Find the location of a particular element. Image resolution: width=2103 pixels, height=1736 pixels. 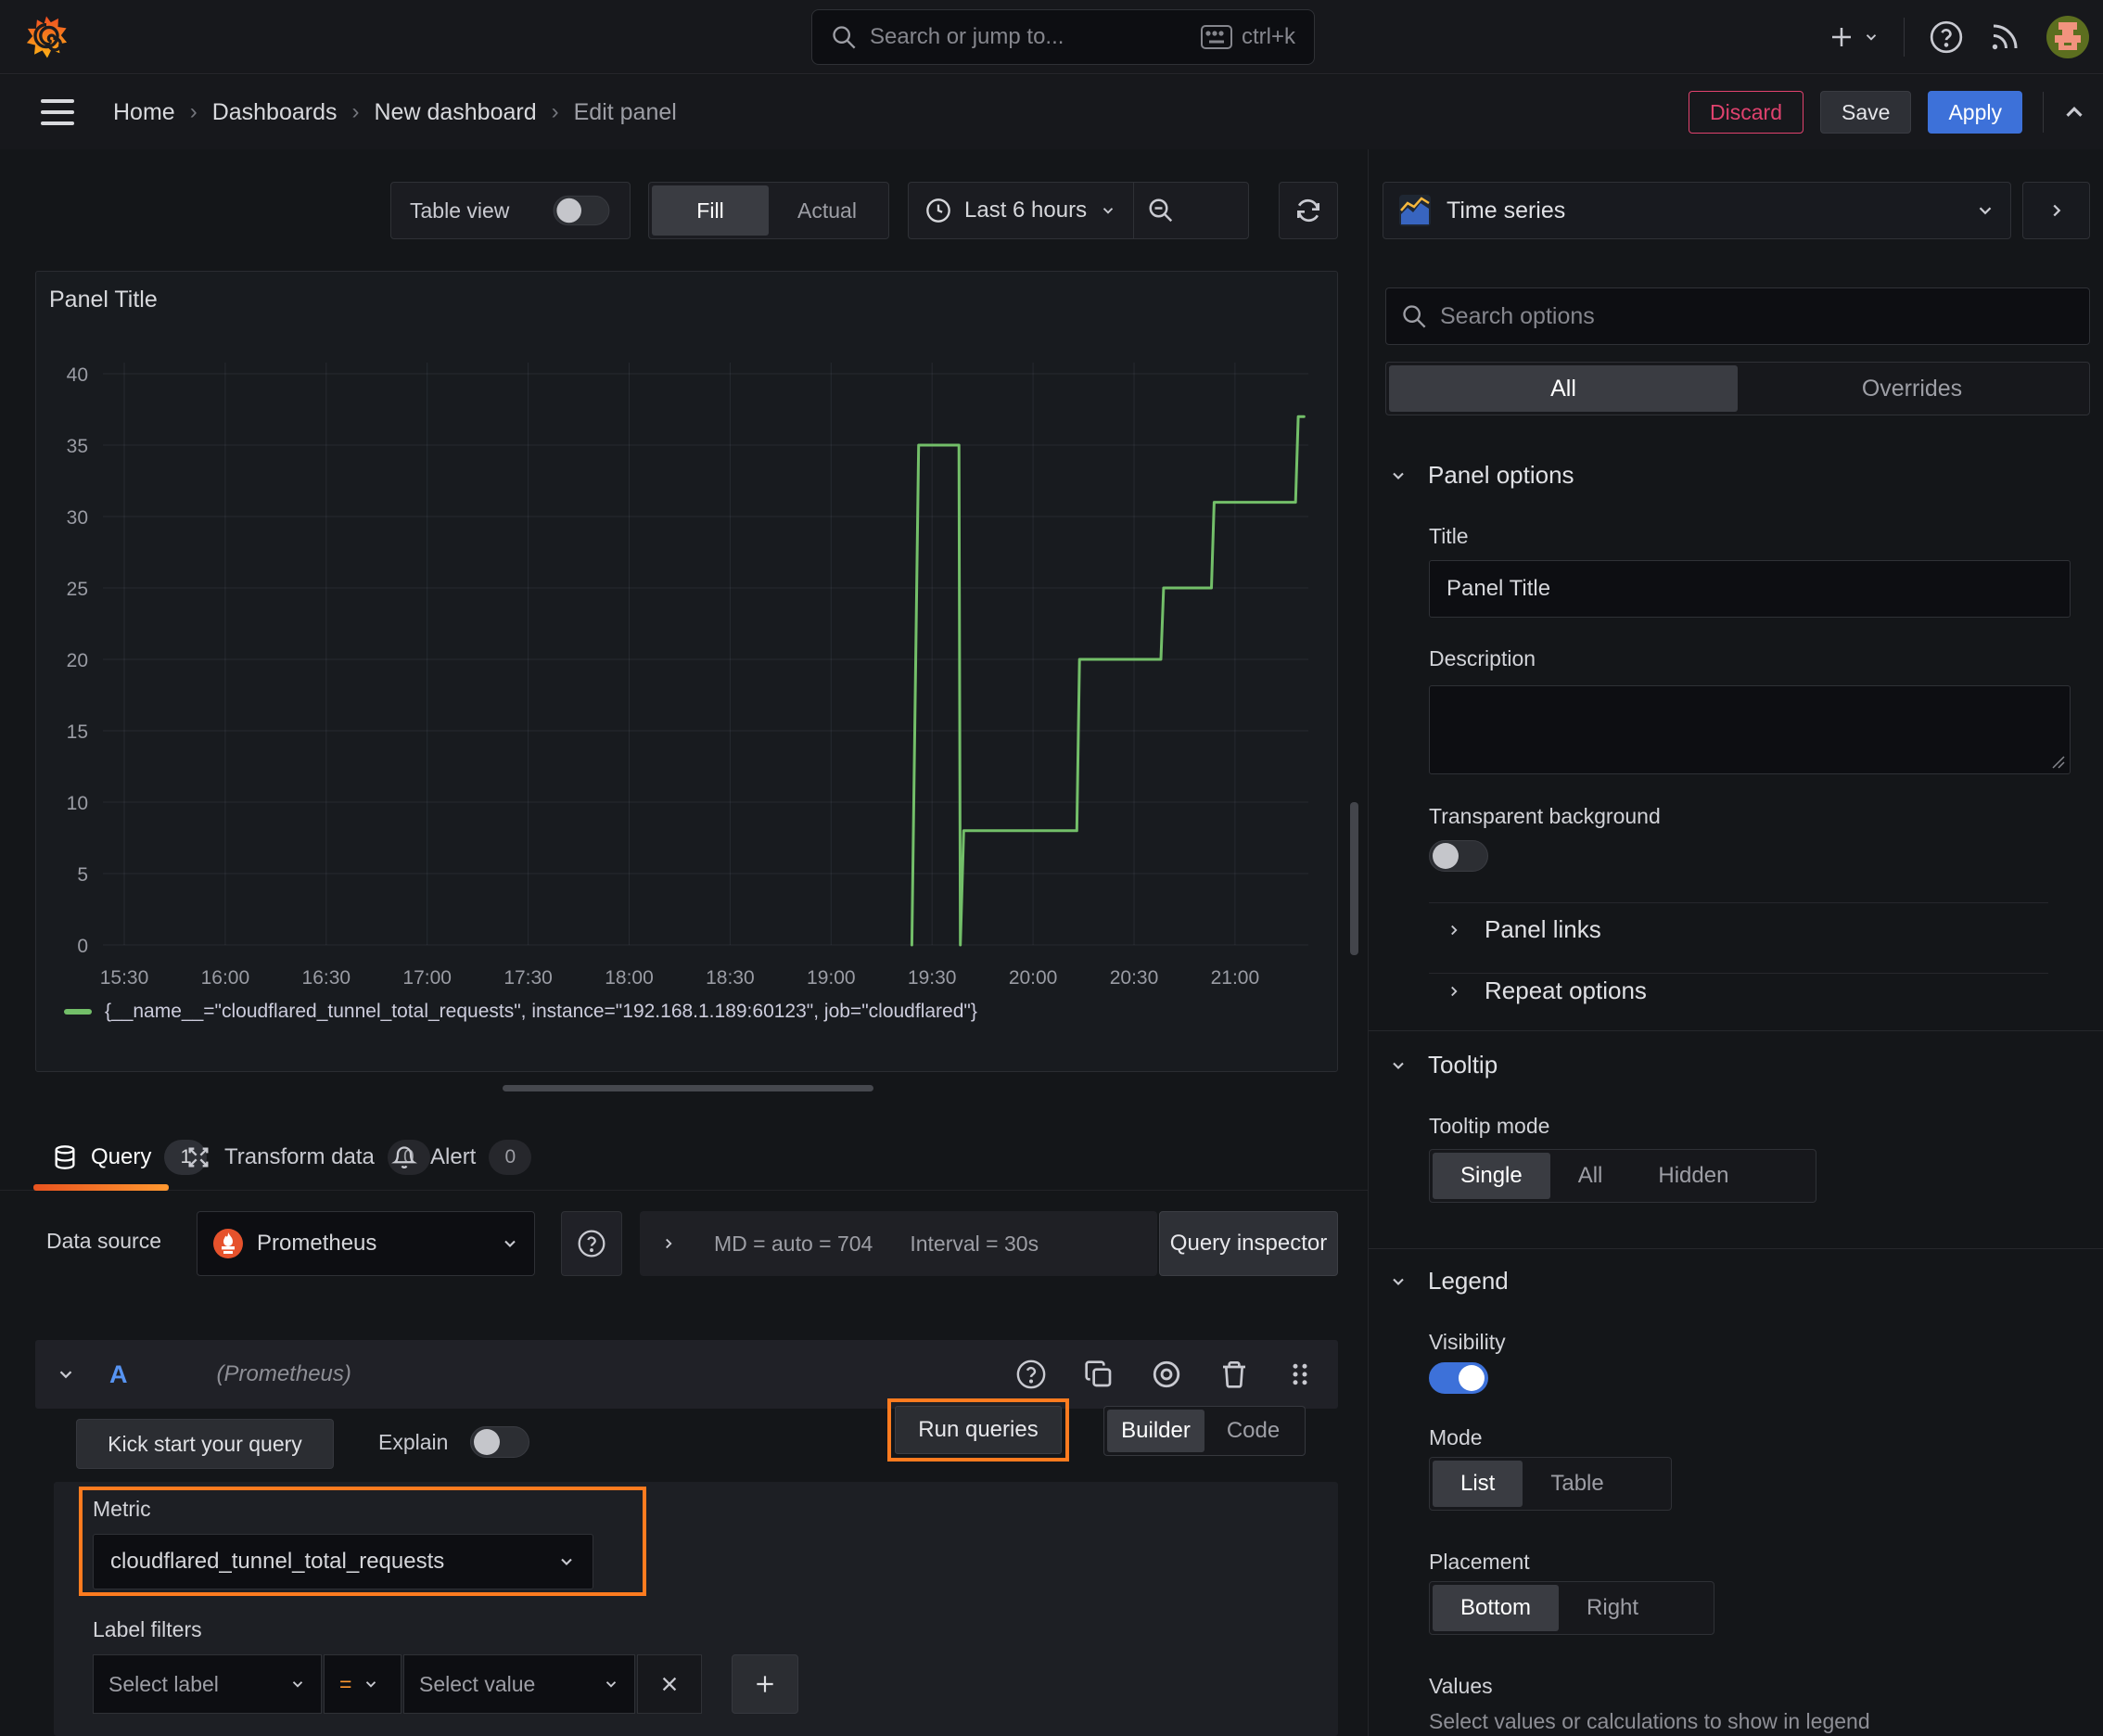

legend-bottom-option: Bottom is located at coordinates (1496, 1608).